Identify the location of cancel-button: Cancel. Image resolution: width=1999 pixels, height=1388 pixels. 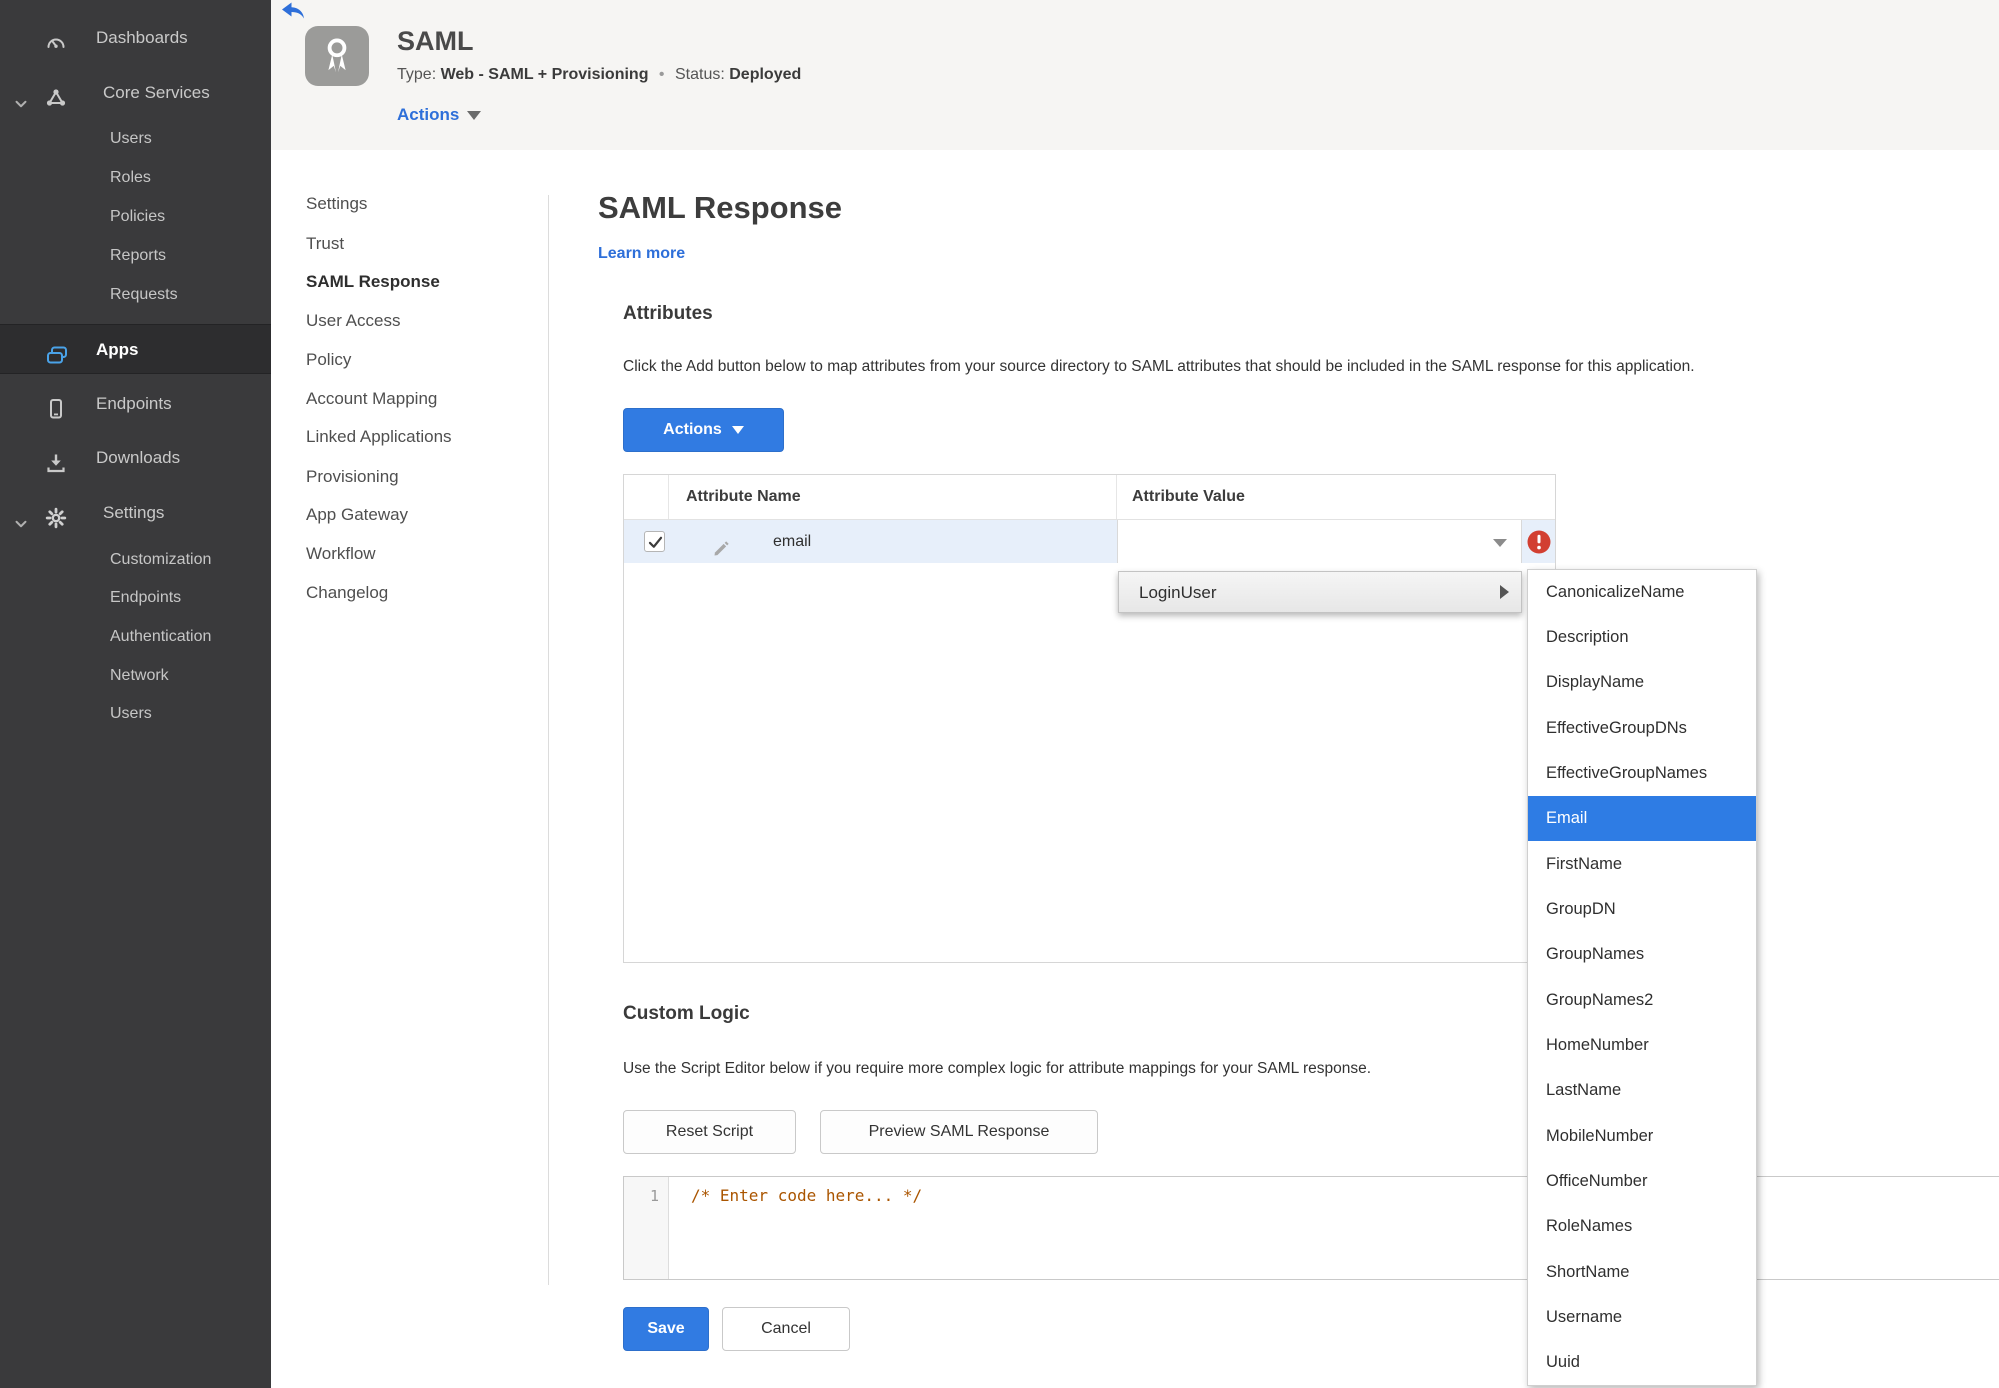
(786, 1329).